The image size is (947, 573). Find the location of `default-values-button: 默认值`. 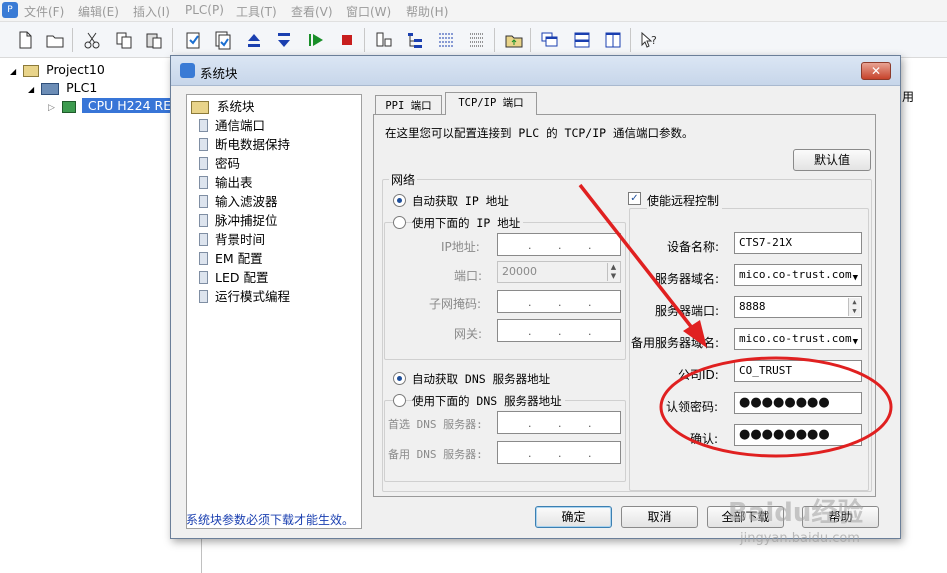

default-values-button: 默认值 is located at coordinates (832, 160).